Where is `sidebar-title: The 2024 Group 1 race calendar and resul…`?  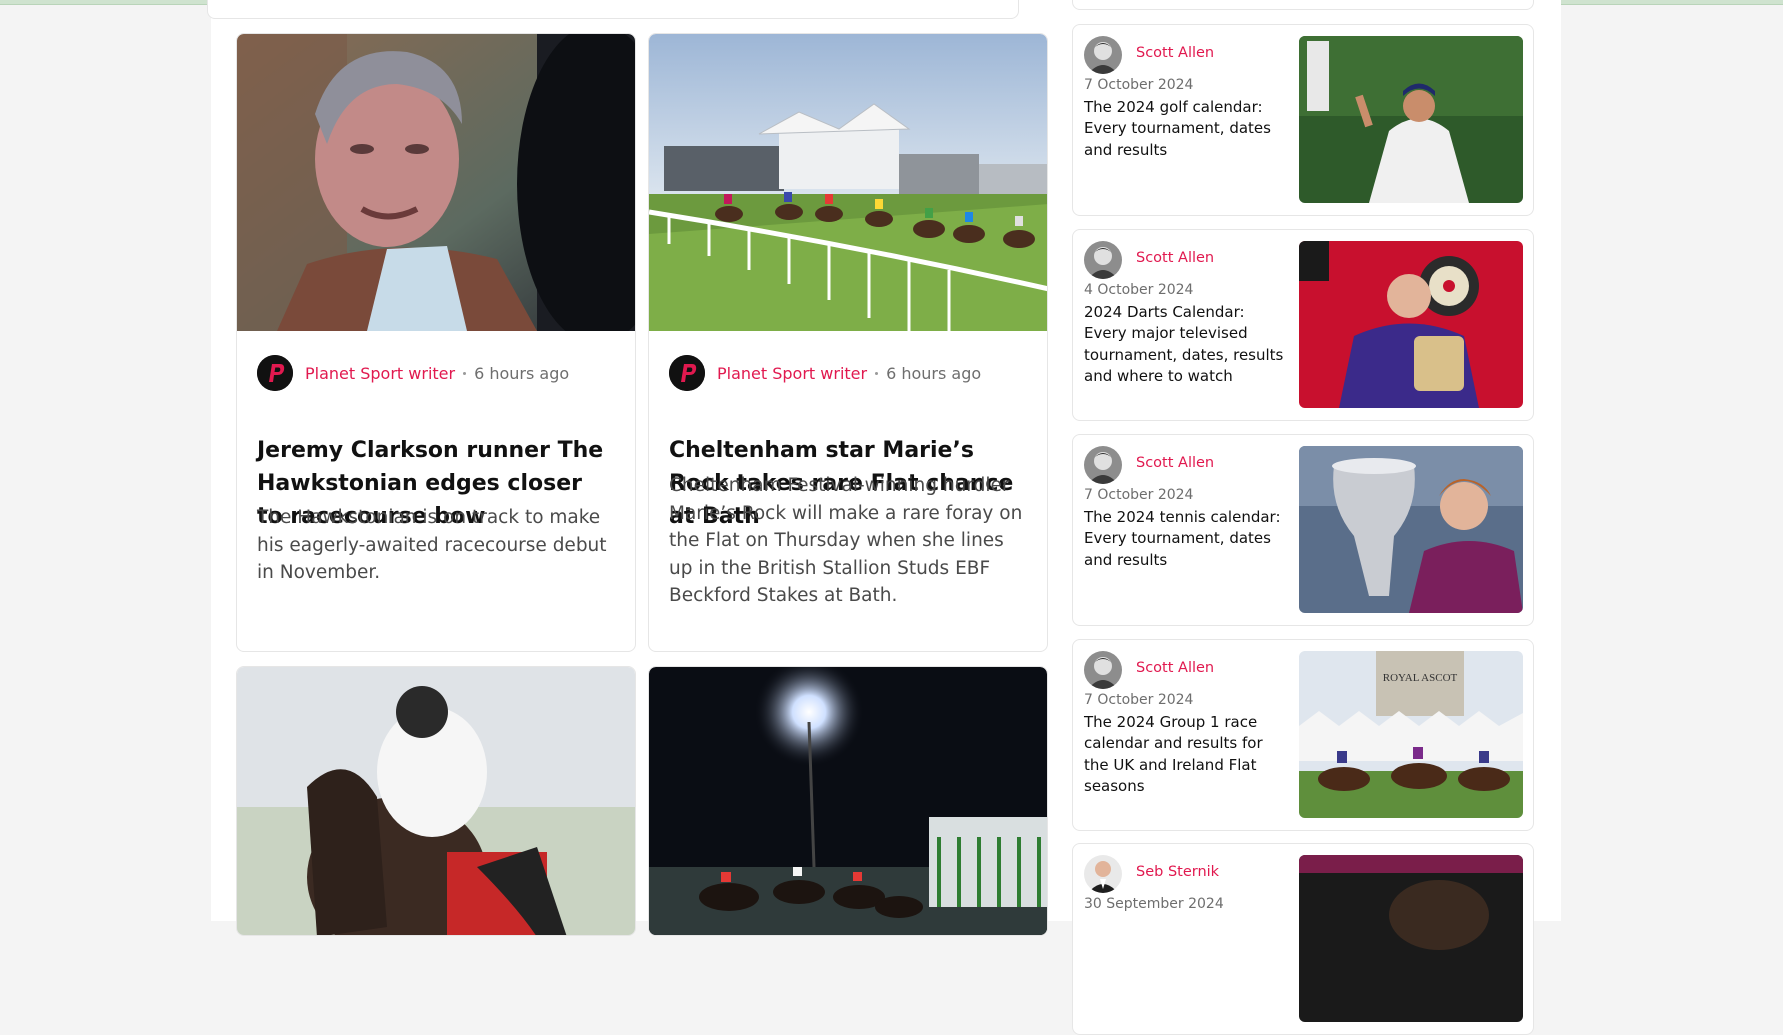 sidebar-title: The 2024 Group 1 race calendar and resul… is located at coordinates (1184, 754).